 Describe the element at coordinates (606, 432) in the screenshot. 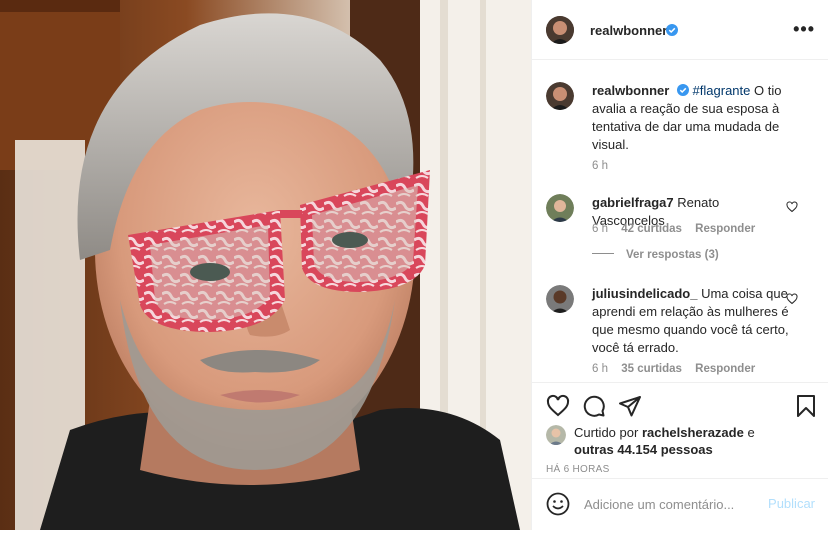

I see `liked-by-prefix: Curtido por` at that location.